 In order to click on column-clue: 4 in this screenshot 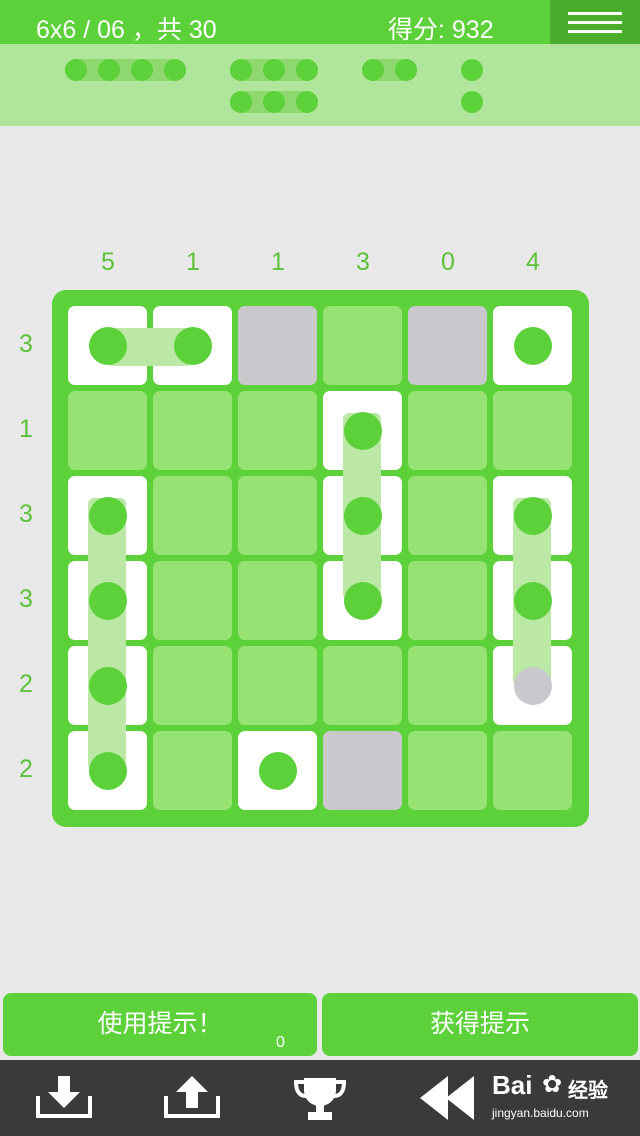, I will do `click(533, 262)`.